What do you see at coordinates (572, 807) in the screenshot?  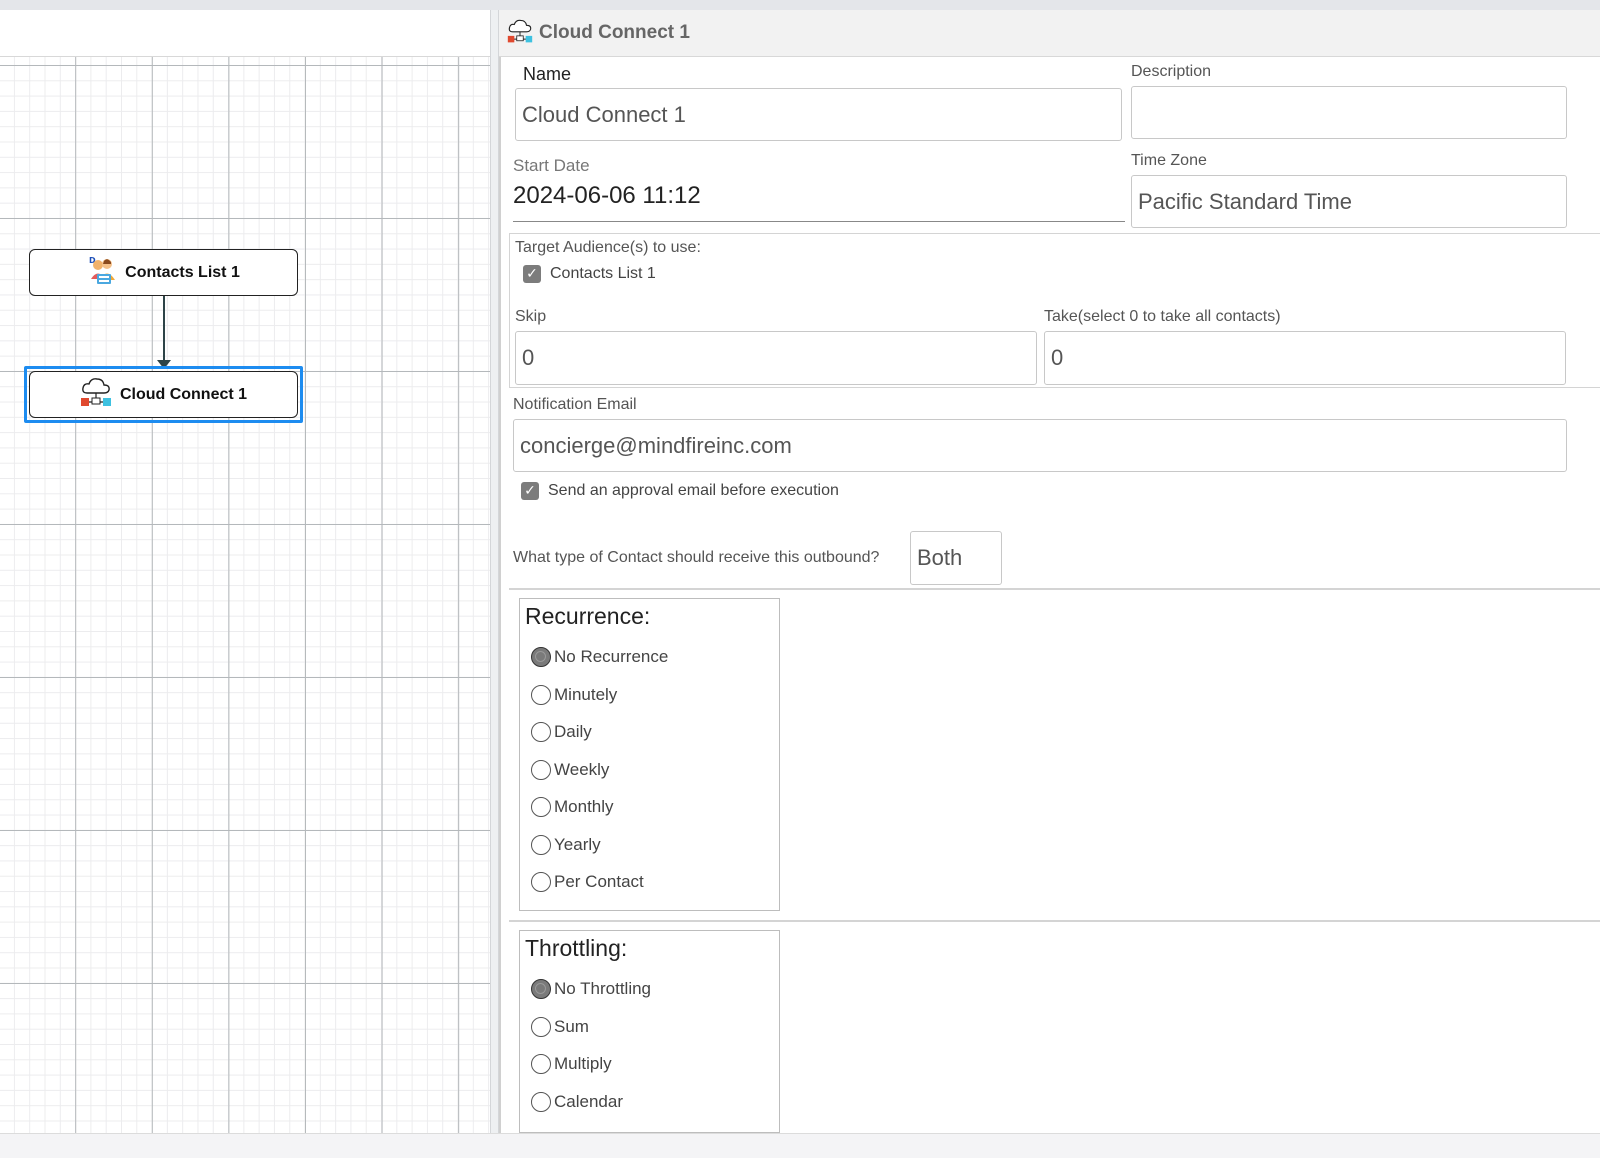 I see `radio-monthly: Monthly` at bounding box center [572, 807].